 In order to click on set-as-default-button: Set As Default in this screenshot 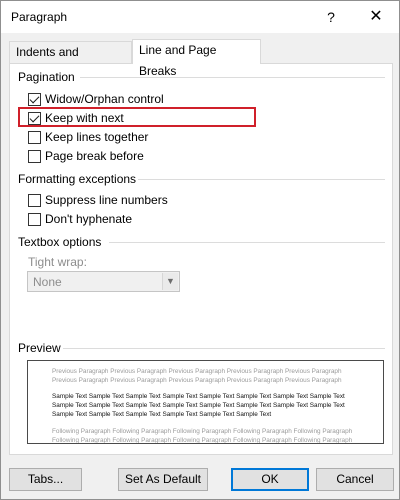, I will do `click(163, 479)`.